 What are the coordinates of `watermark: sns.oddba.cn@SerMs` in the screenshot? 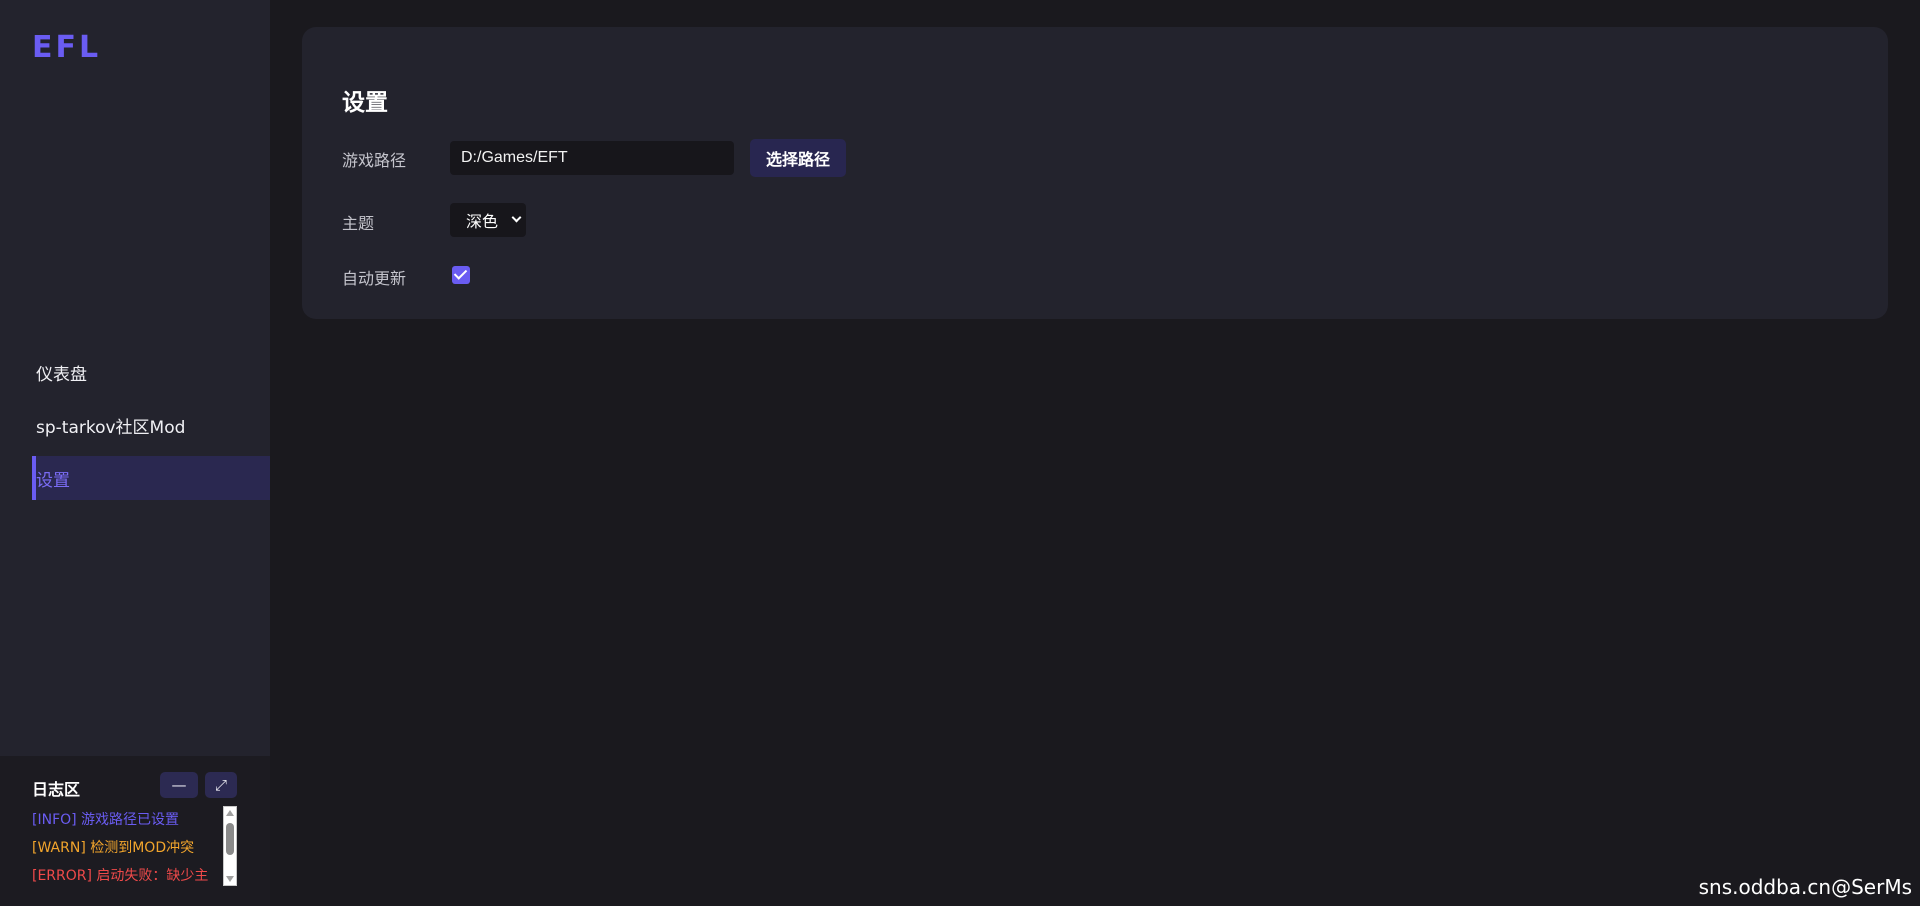 It's located at (1805, 887).